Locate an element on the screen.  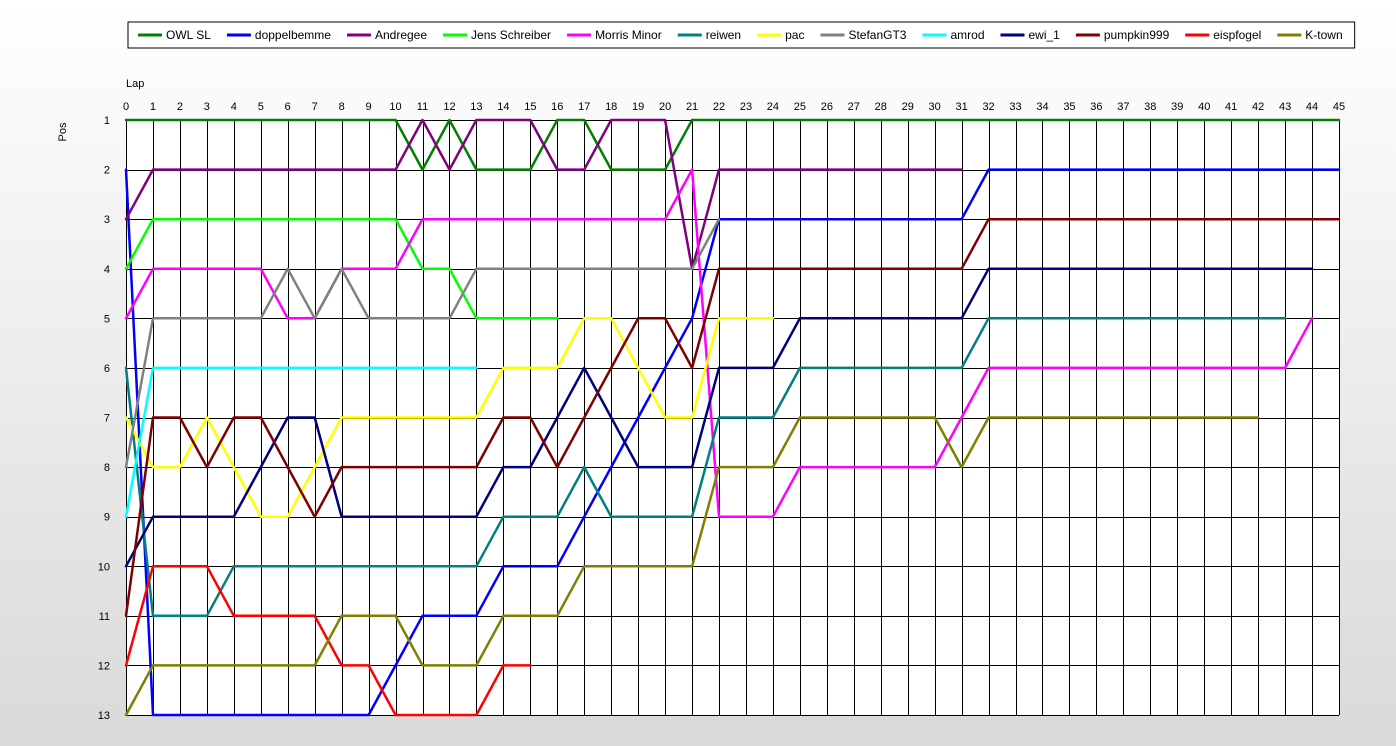
y-axis-ticks: 12345678910111213 is located at coordinates (104, 418).